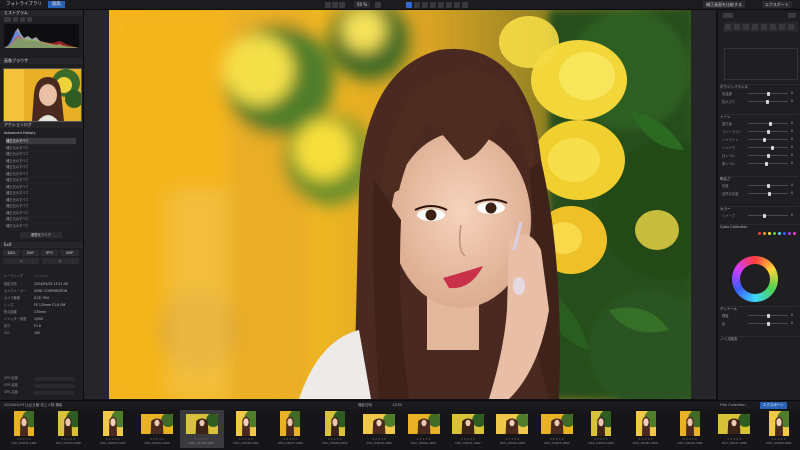  I want to click on swatch-blue, so click(784, 233).